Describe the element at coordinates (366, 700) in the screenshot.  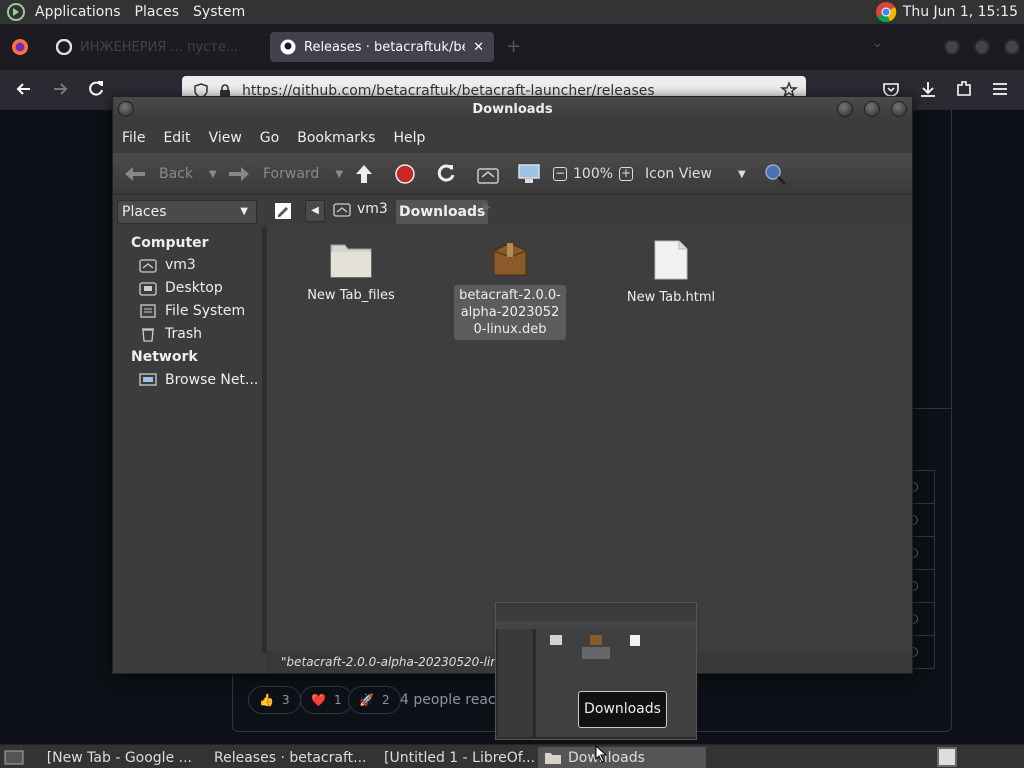
I see `rocket-icon: 🚀` at that location.